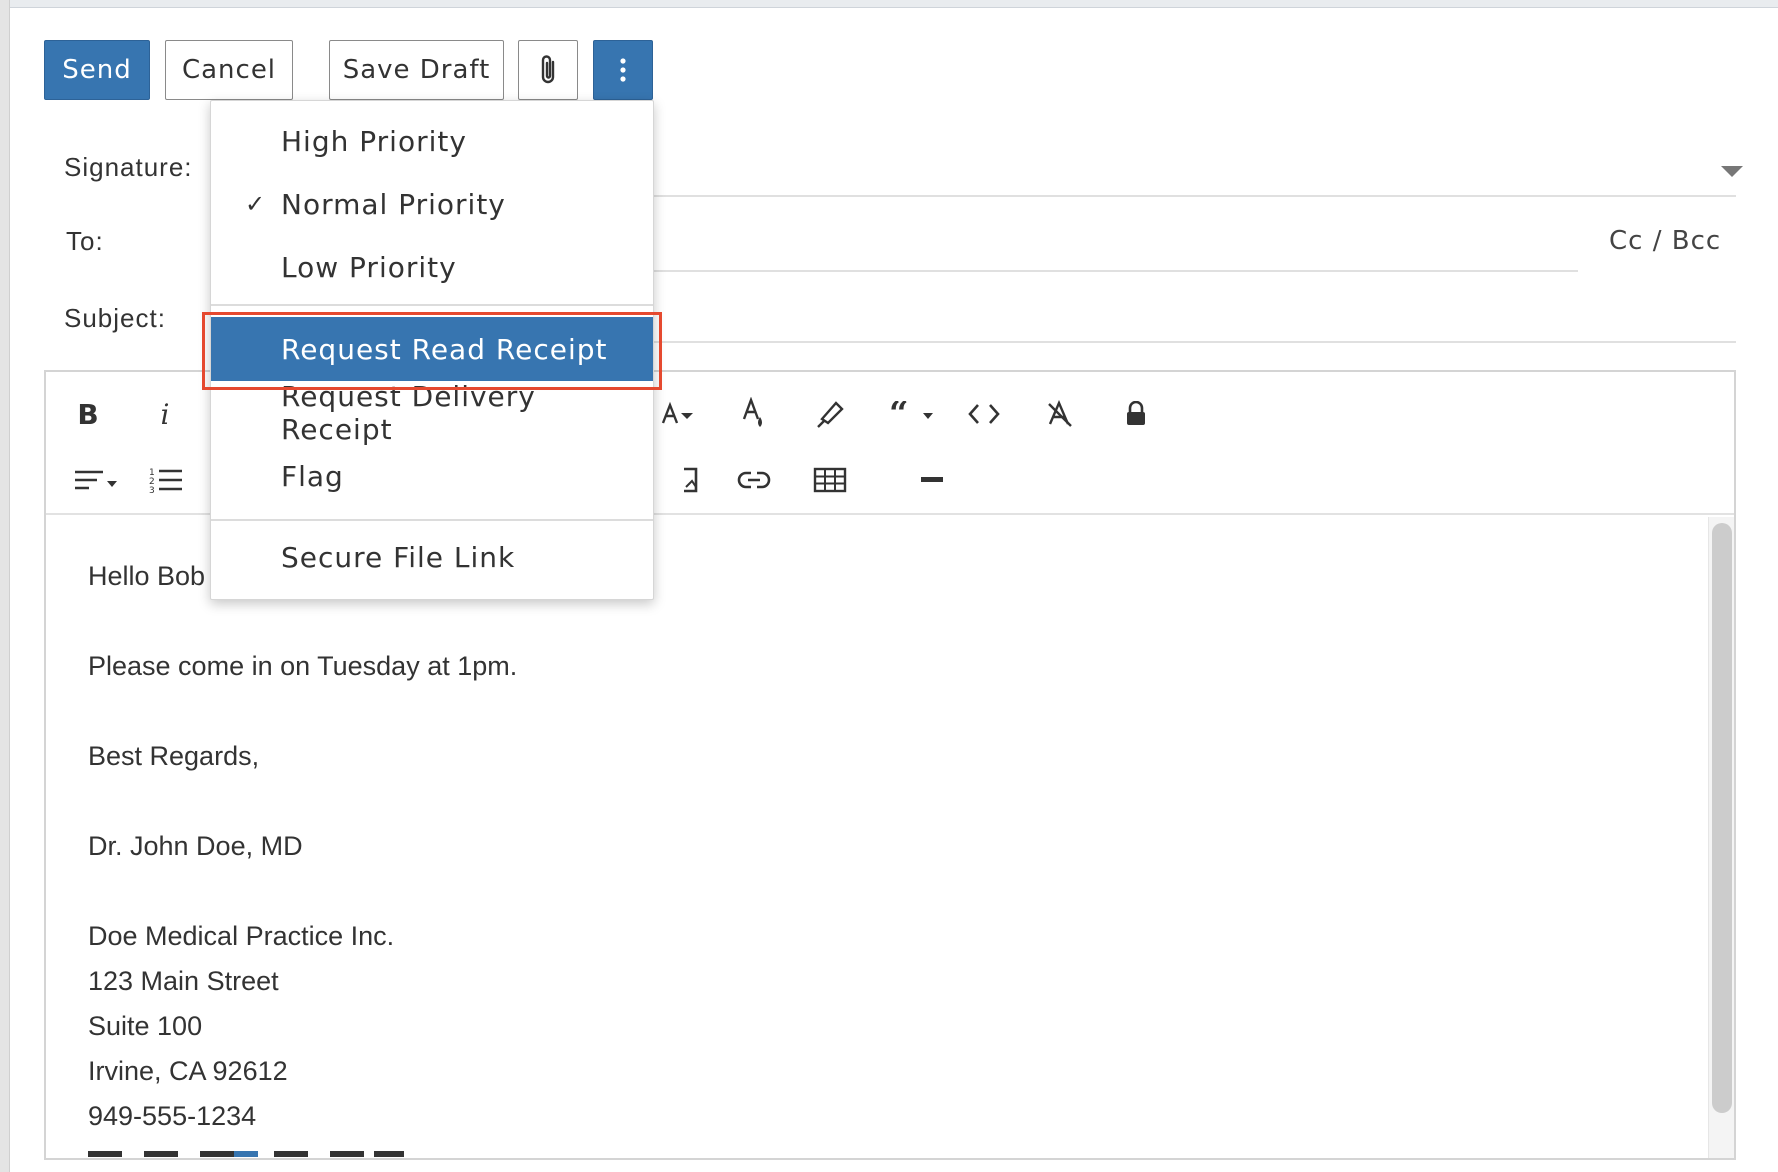 This screenshot has height=1172, width=1778. I want to click on menu-item-low-priority: Low Priority, so click(432, 267).